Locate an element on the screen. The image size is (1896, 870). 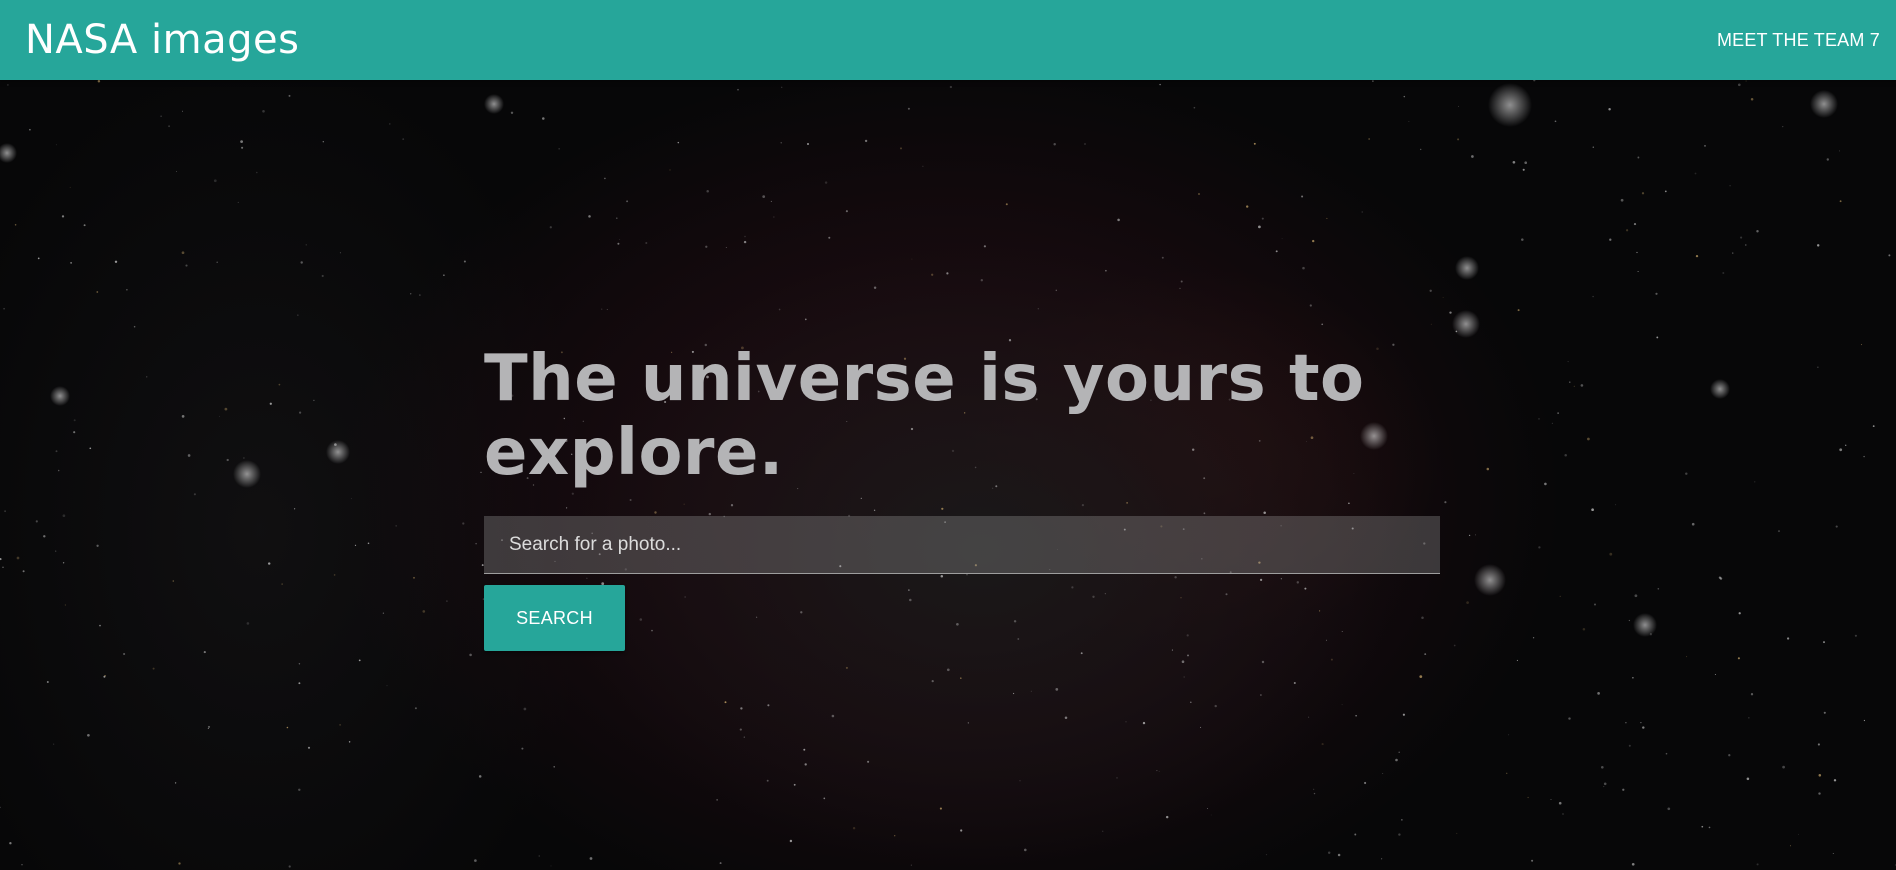
hero-headline-line-1: The universe is yours to is located at coordinates (924, 379).